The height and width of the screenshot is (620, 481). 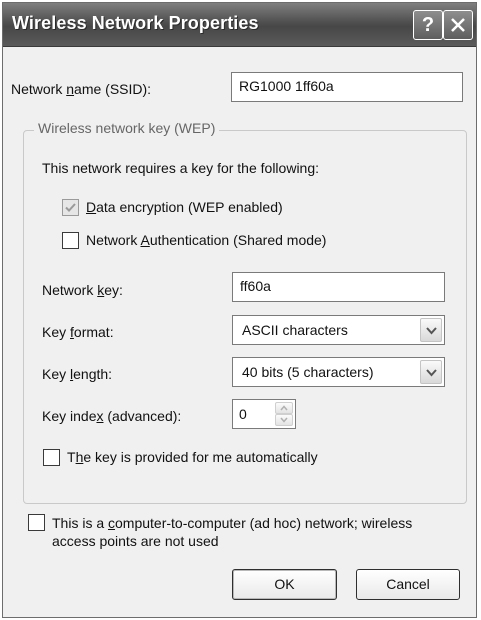 I want to click on key-format-select: ASCII characters, so click(x=338, y=330).